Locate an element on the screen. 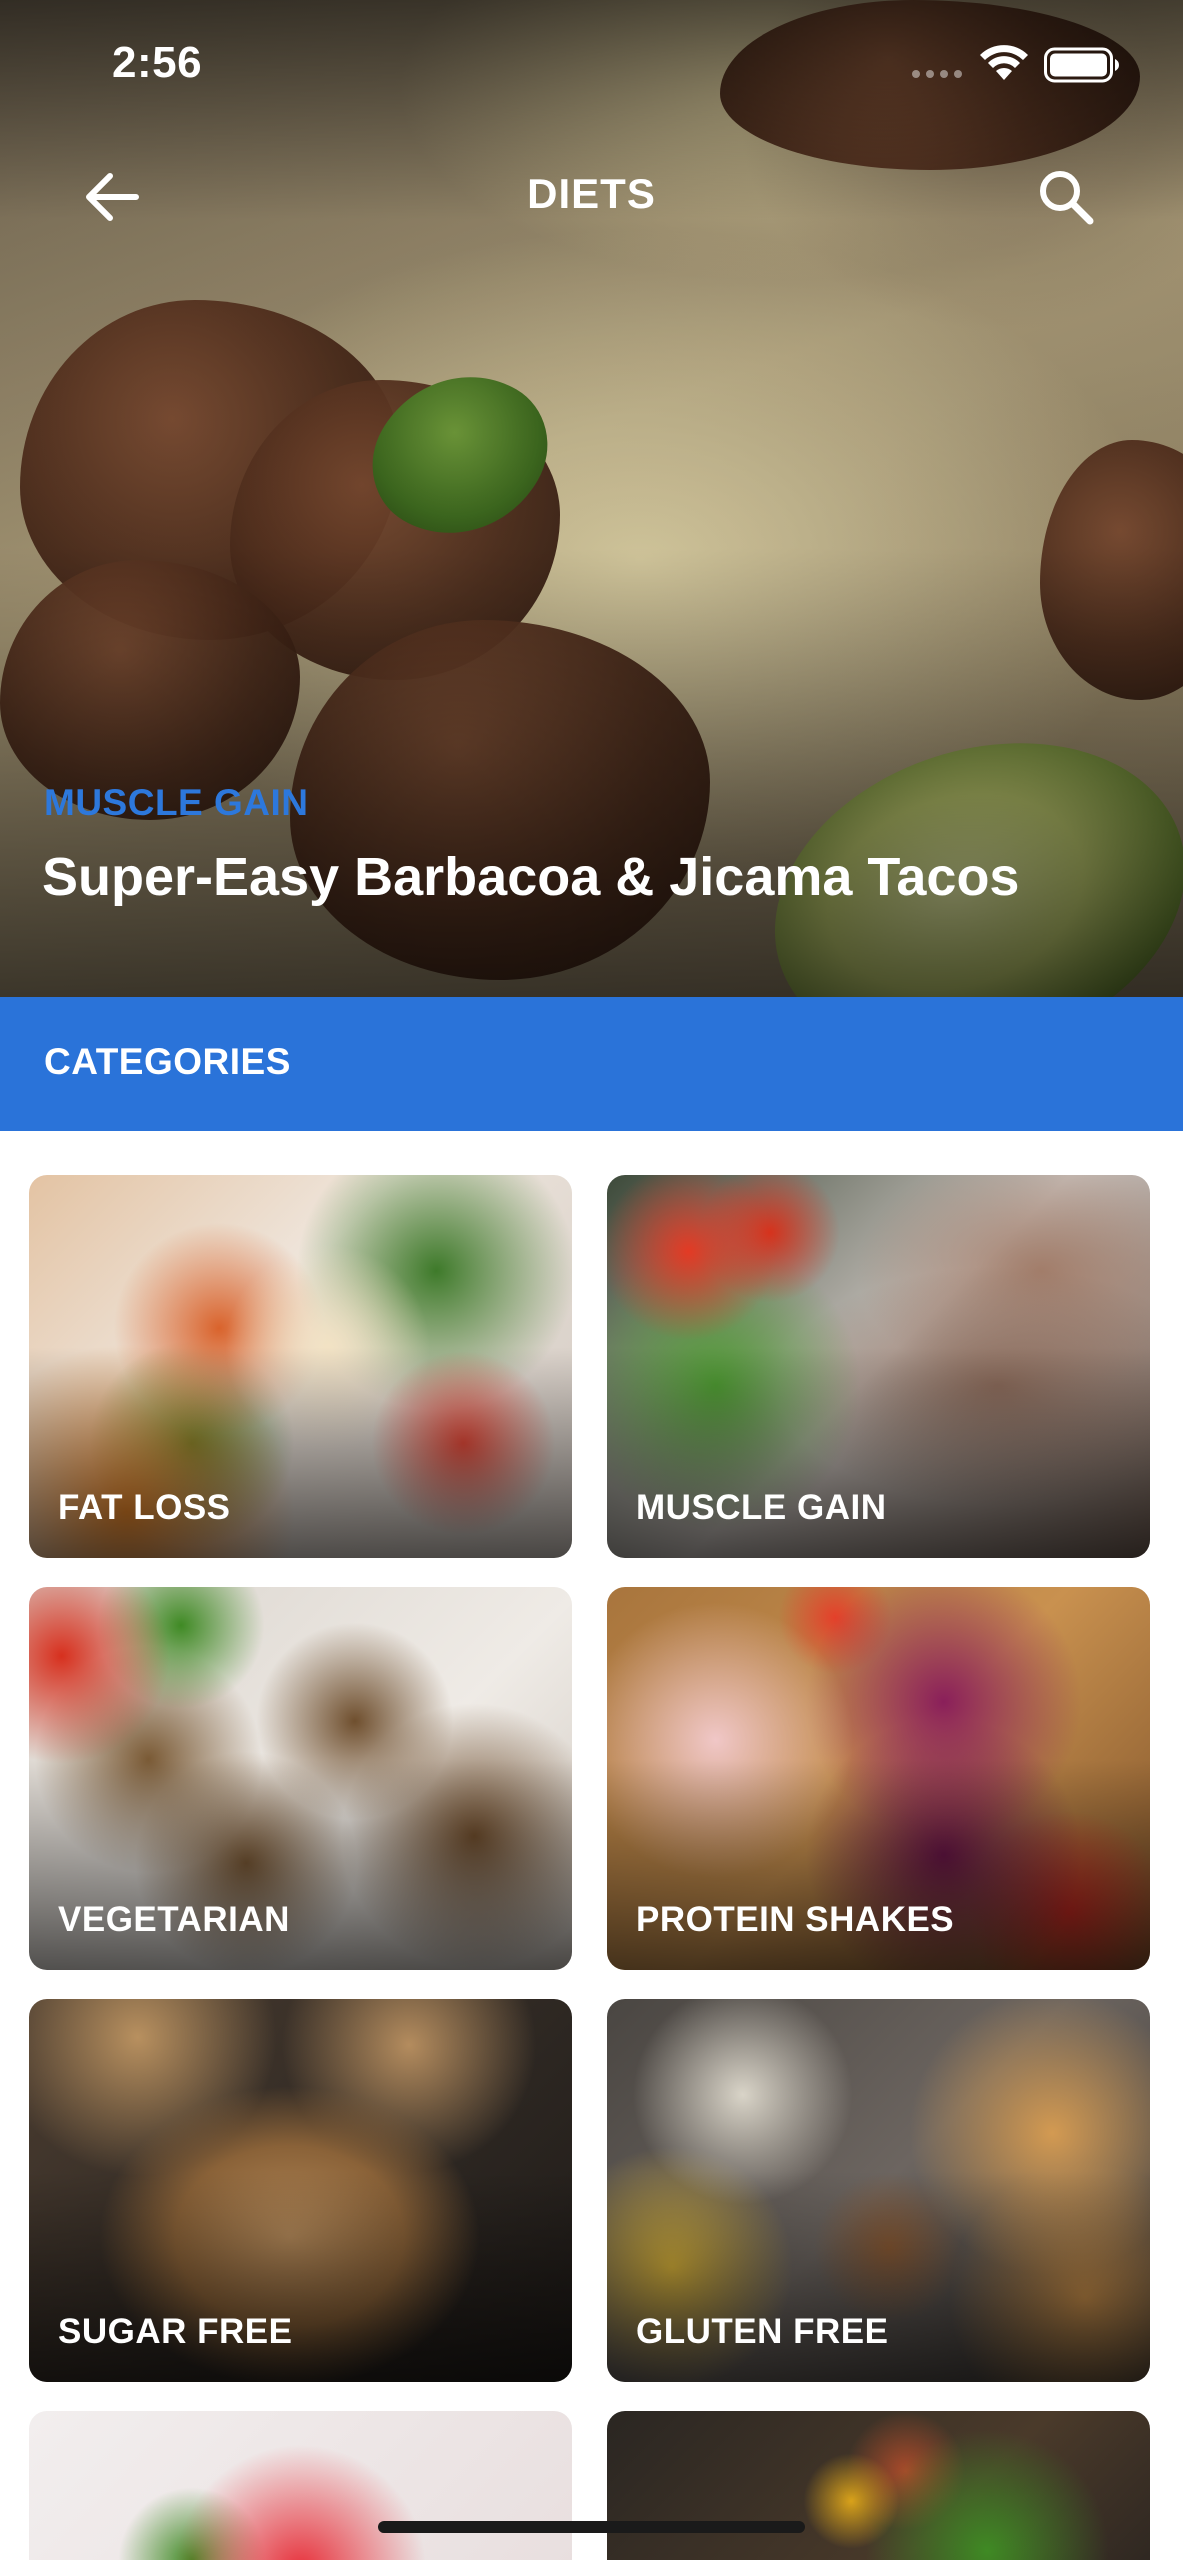  status-time: 2:56 is located at coordinates (157, 62).